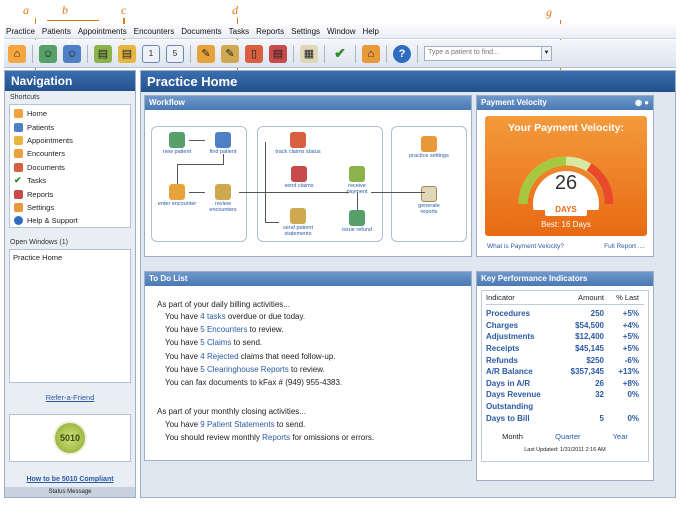  I want to click on wf-generate-reports: generate reports, so click(429, 200).